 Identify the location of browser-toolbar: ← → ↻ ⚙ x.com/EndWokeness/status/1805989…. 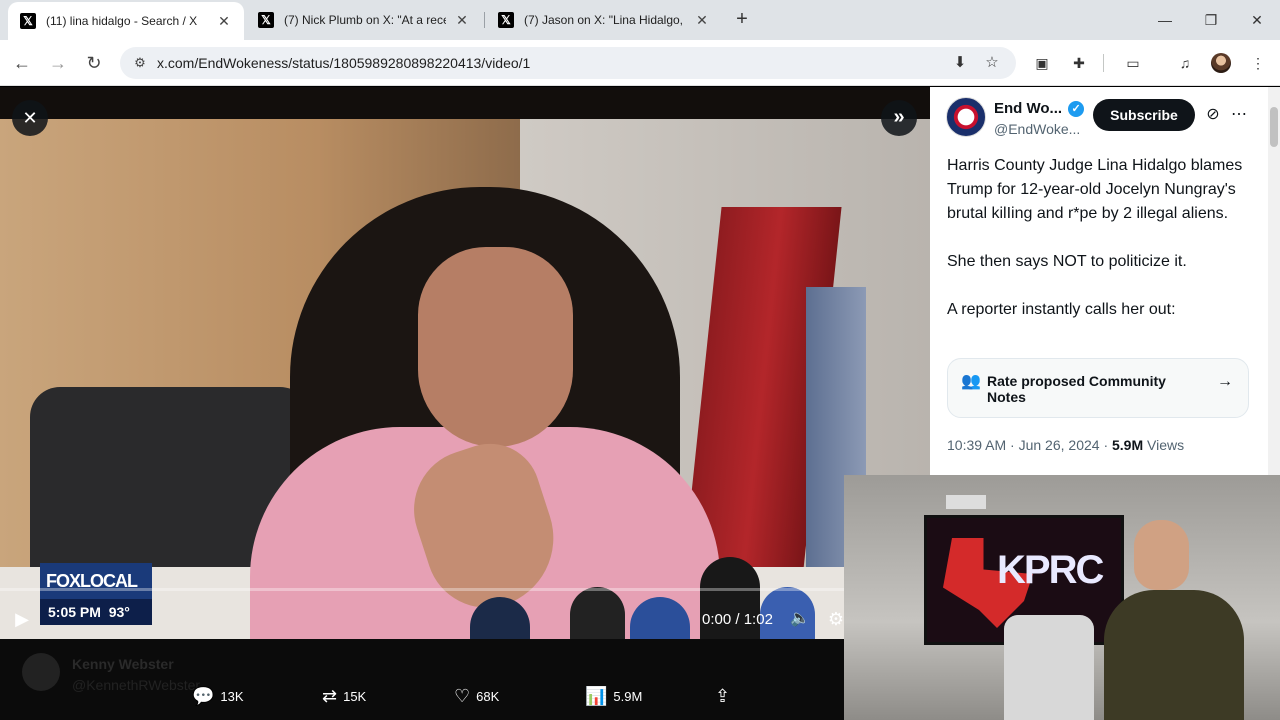
(640, 63).